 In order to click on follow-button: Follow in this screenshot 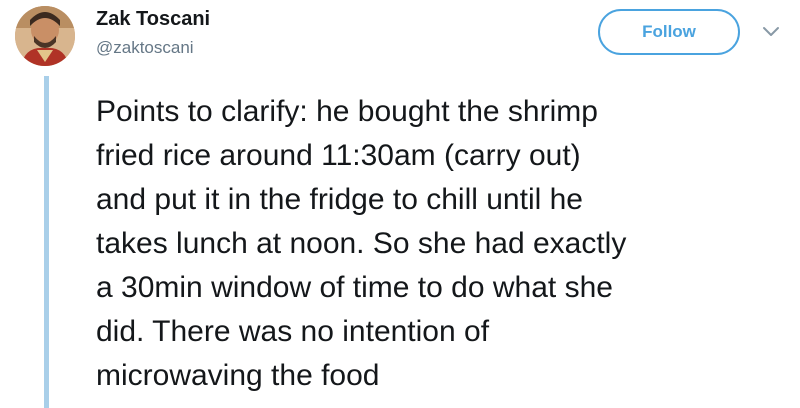, I will do `click(669, 32)`.